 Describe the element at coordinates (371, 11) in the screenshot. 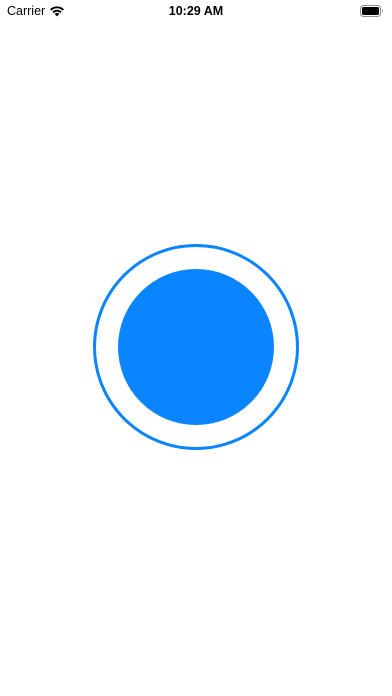

I see `battery-icon` at that location.